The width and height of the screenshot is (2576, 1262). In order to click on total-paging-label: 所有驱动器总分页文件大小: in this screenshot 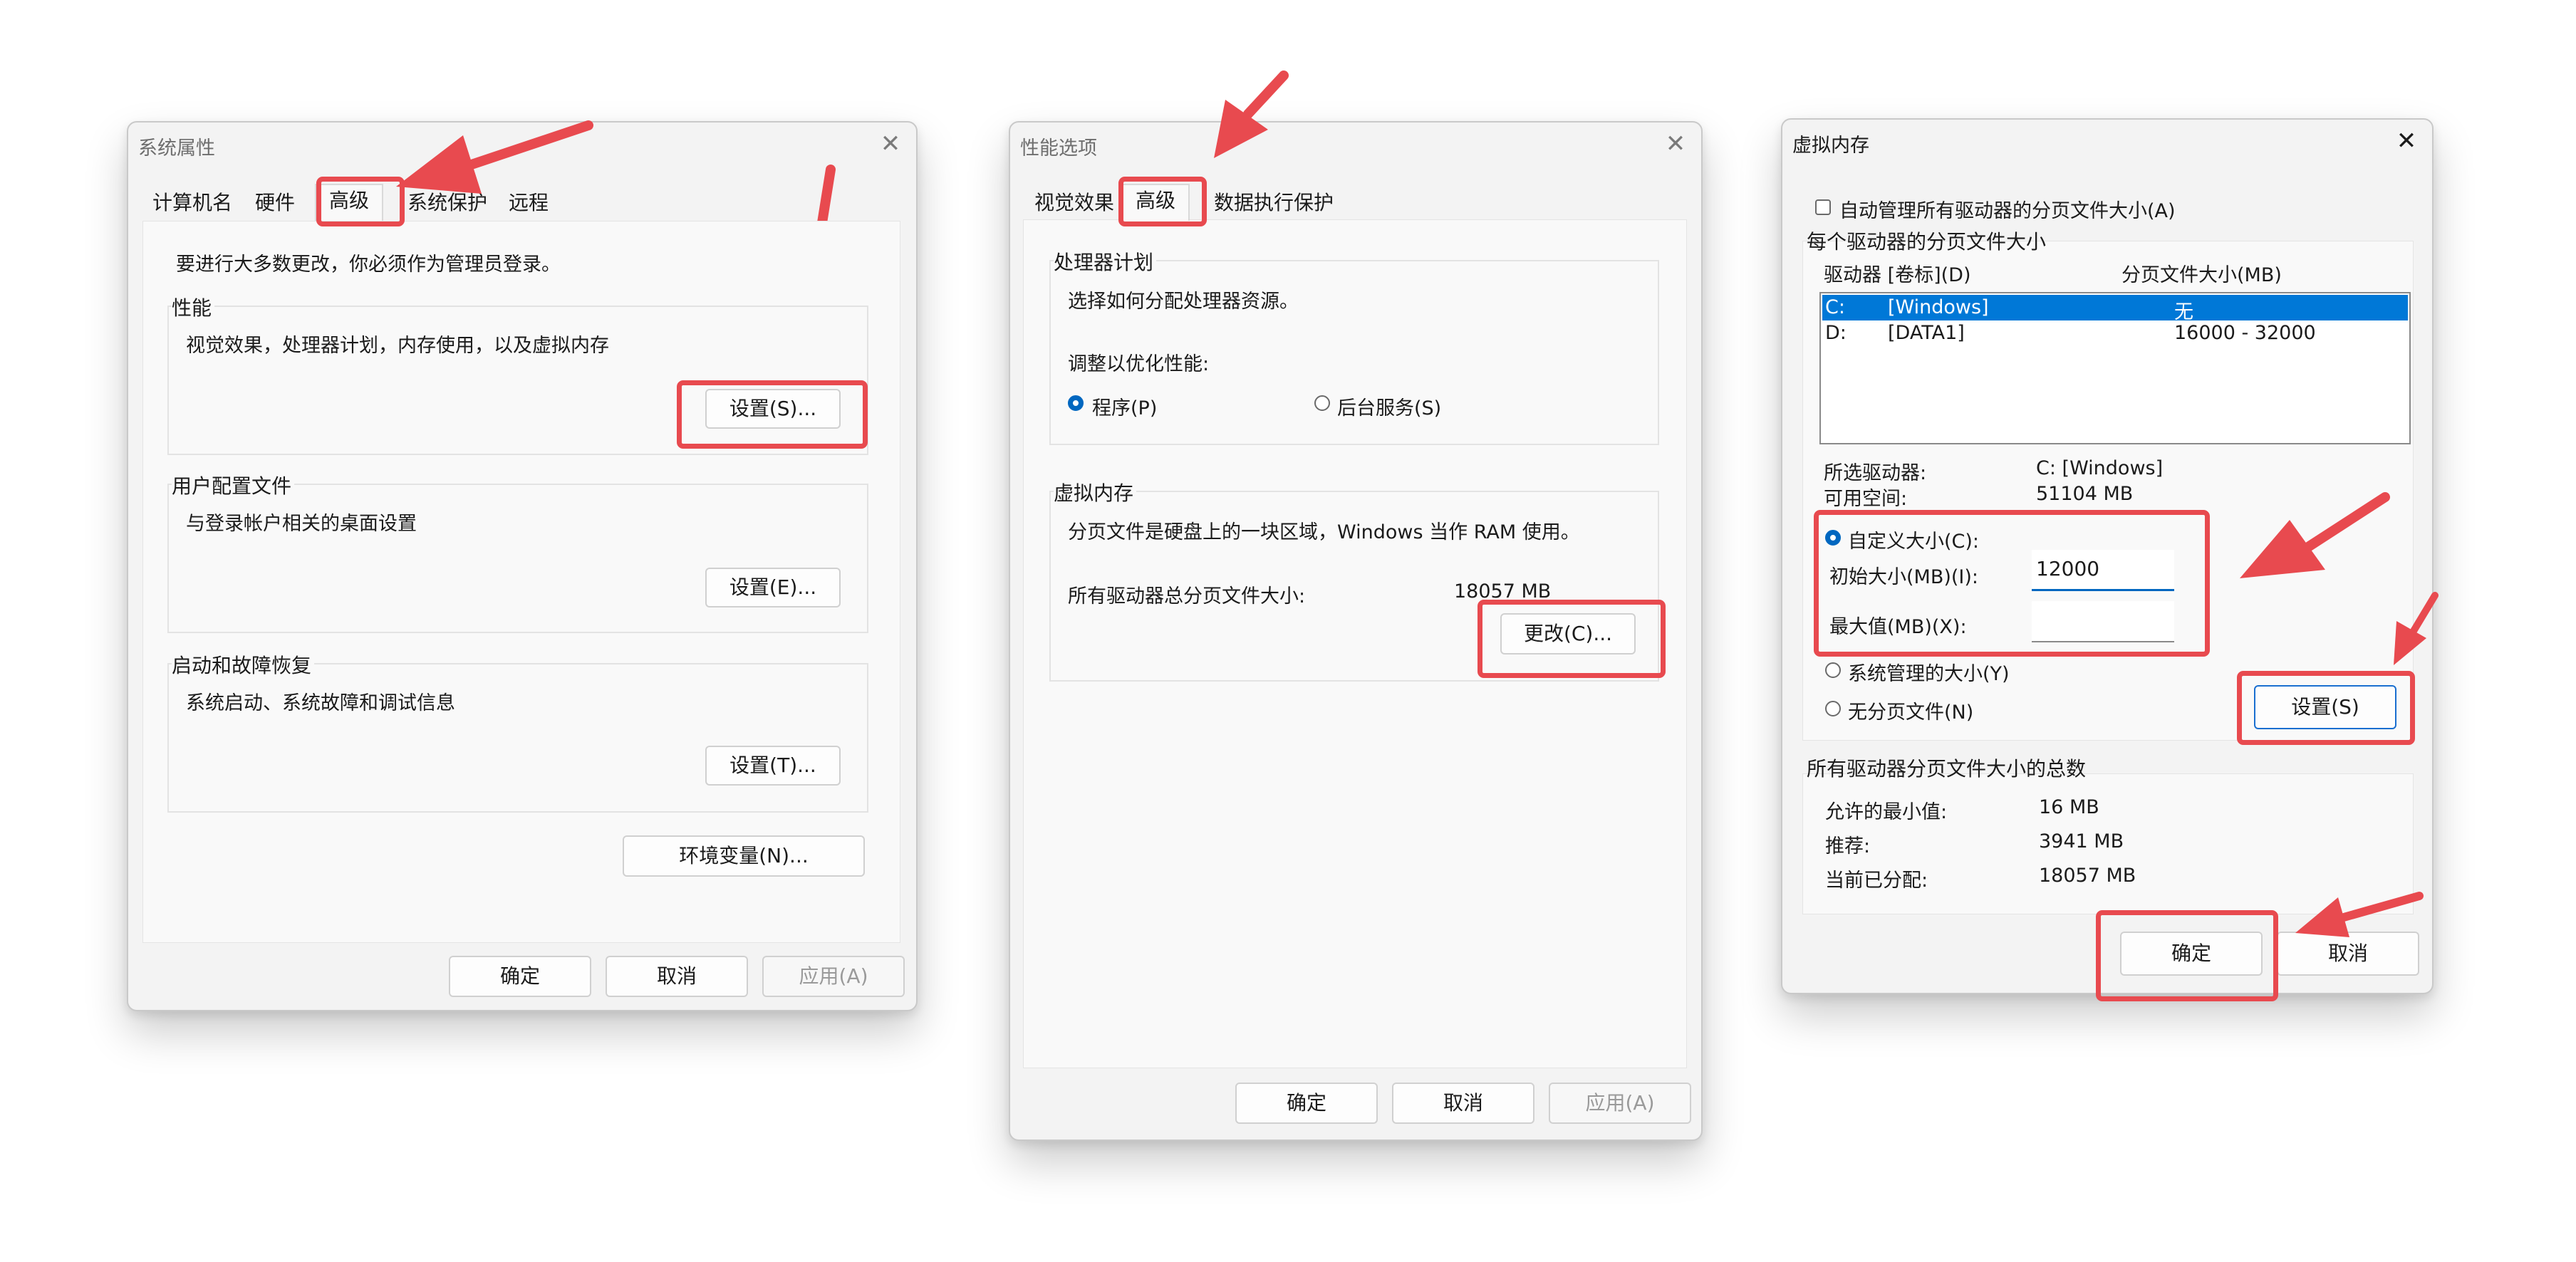, I will do `click(1187, 596)`.